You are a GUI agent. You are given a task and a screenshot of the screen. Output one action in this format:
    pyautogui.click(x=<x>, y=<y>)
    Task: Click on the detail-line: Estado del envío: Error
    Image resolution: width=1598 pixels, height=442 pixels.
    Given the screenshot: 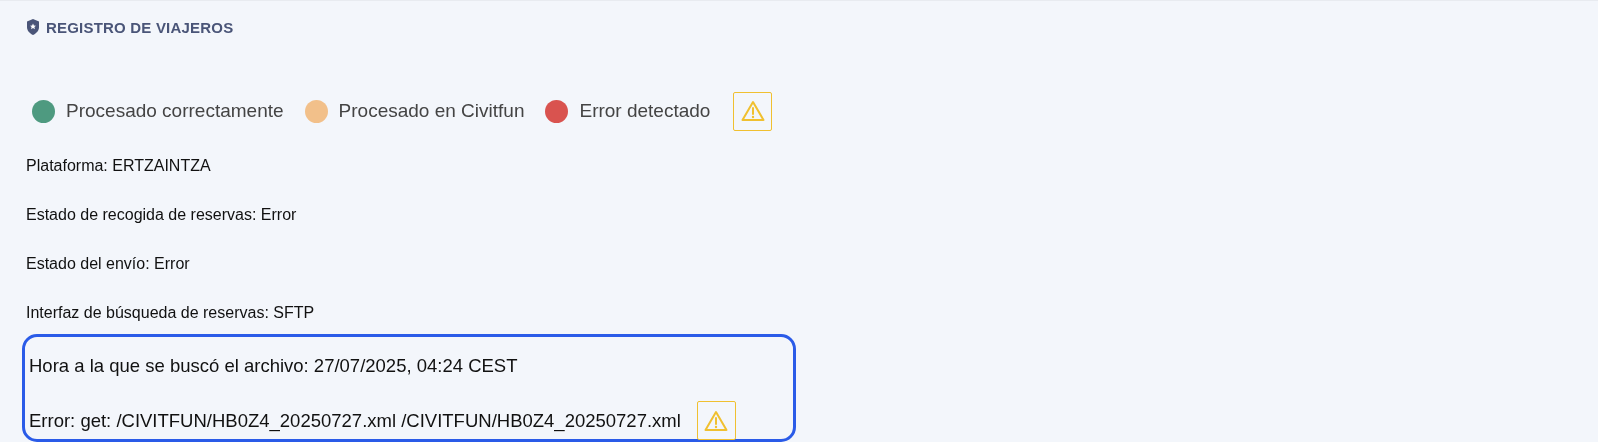 What is the action you would take?
    pyautogui.click(x=108, y=264)
    